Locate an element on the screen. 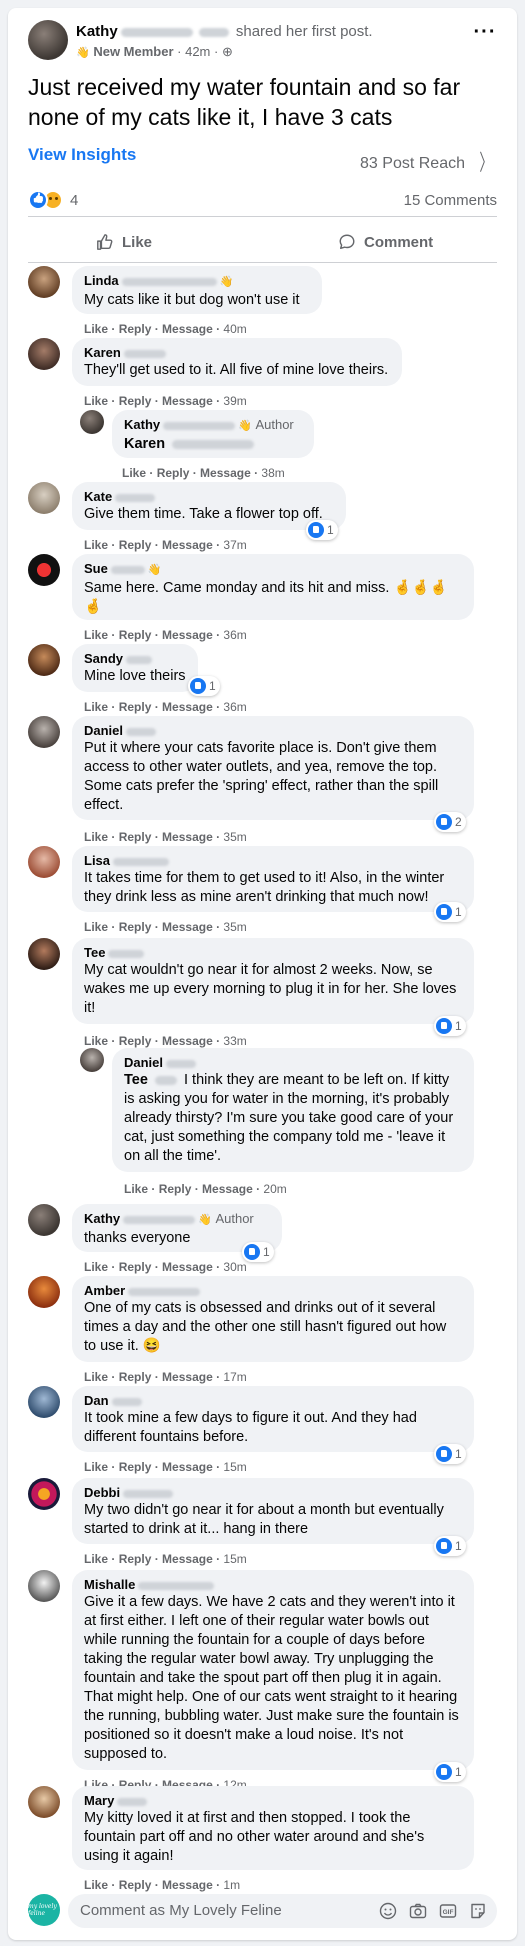 This screenshot has width=525, height=1946. commenter-name: Dan is located at coordinates (96, 1400).